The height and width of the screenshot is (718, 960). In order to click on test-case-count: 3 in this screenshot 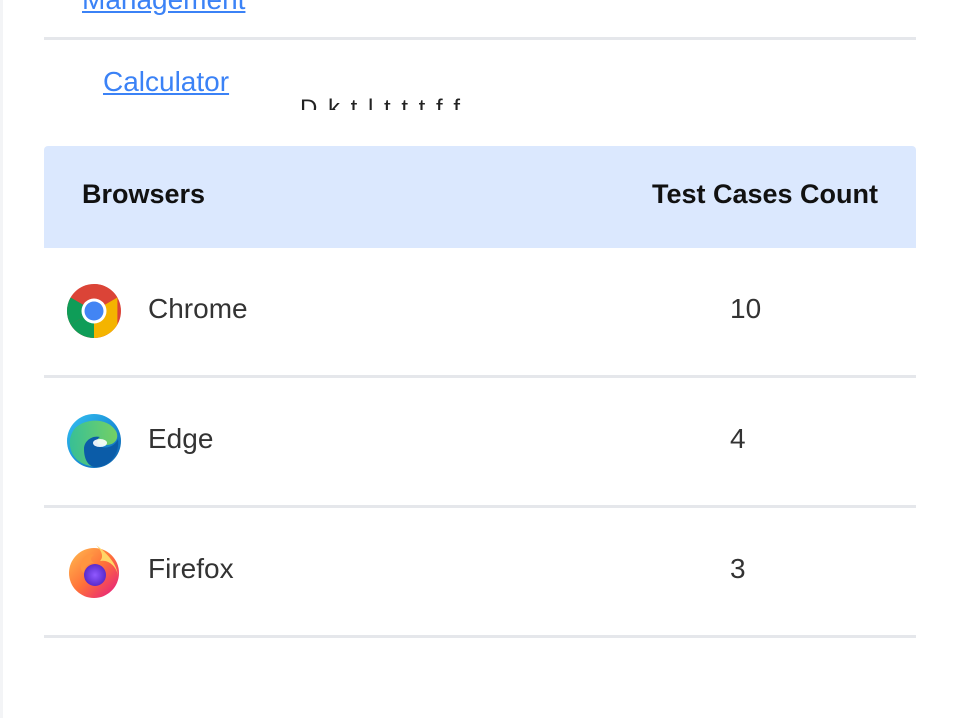, I will do `click(738, 568)`.